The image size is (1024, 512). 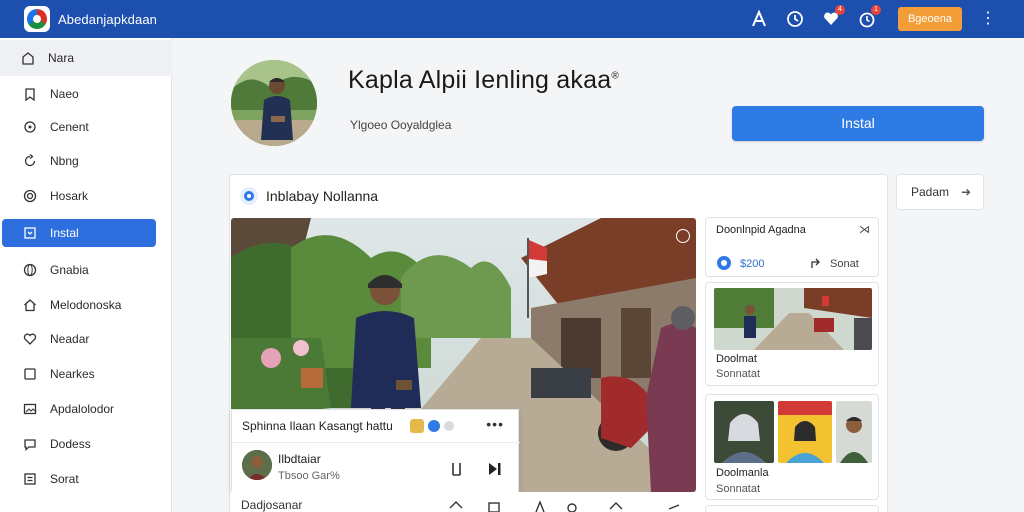 What do you see at coordinates (64, 233) in the screenshot?
I see `sidebar-item-label: Instal` at bounding box center [64, 233].